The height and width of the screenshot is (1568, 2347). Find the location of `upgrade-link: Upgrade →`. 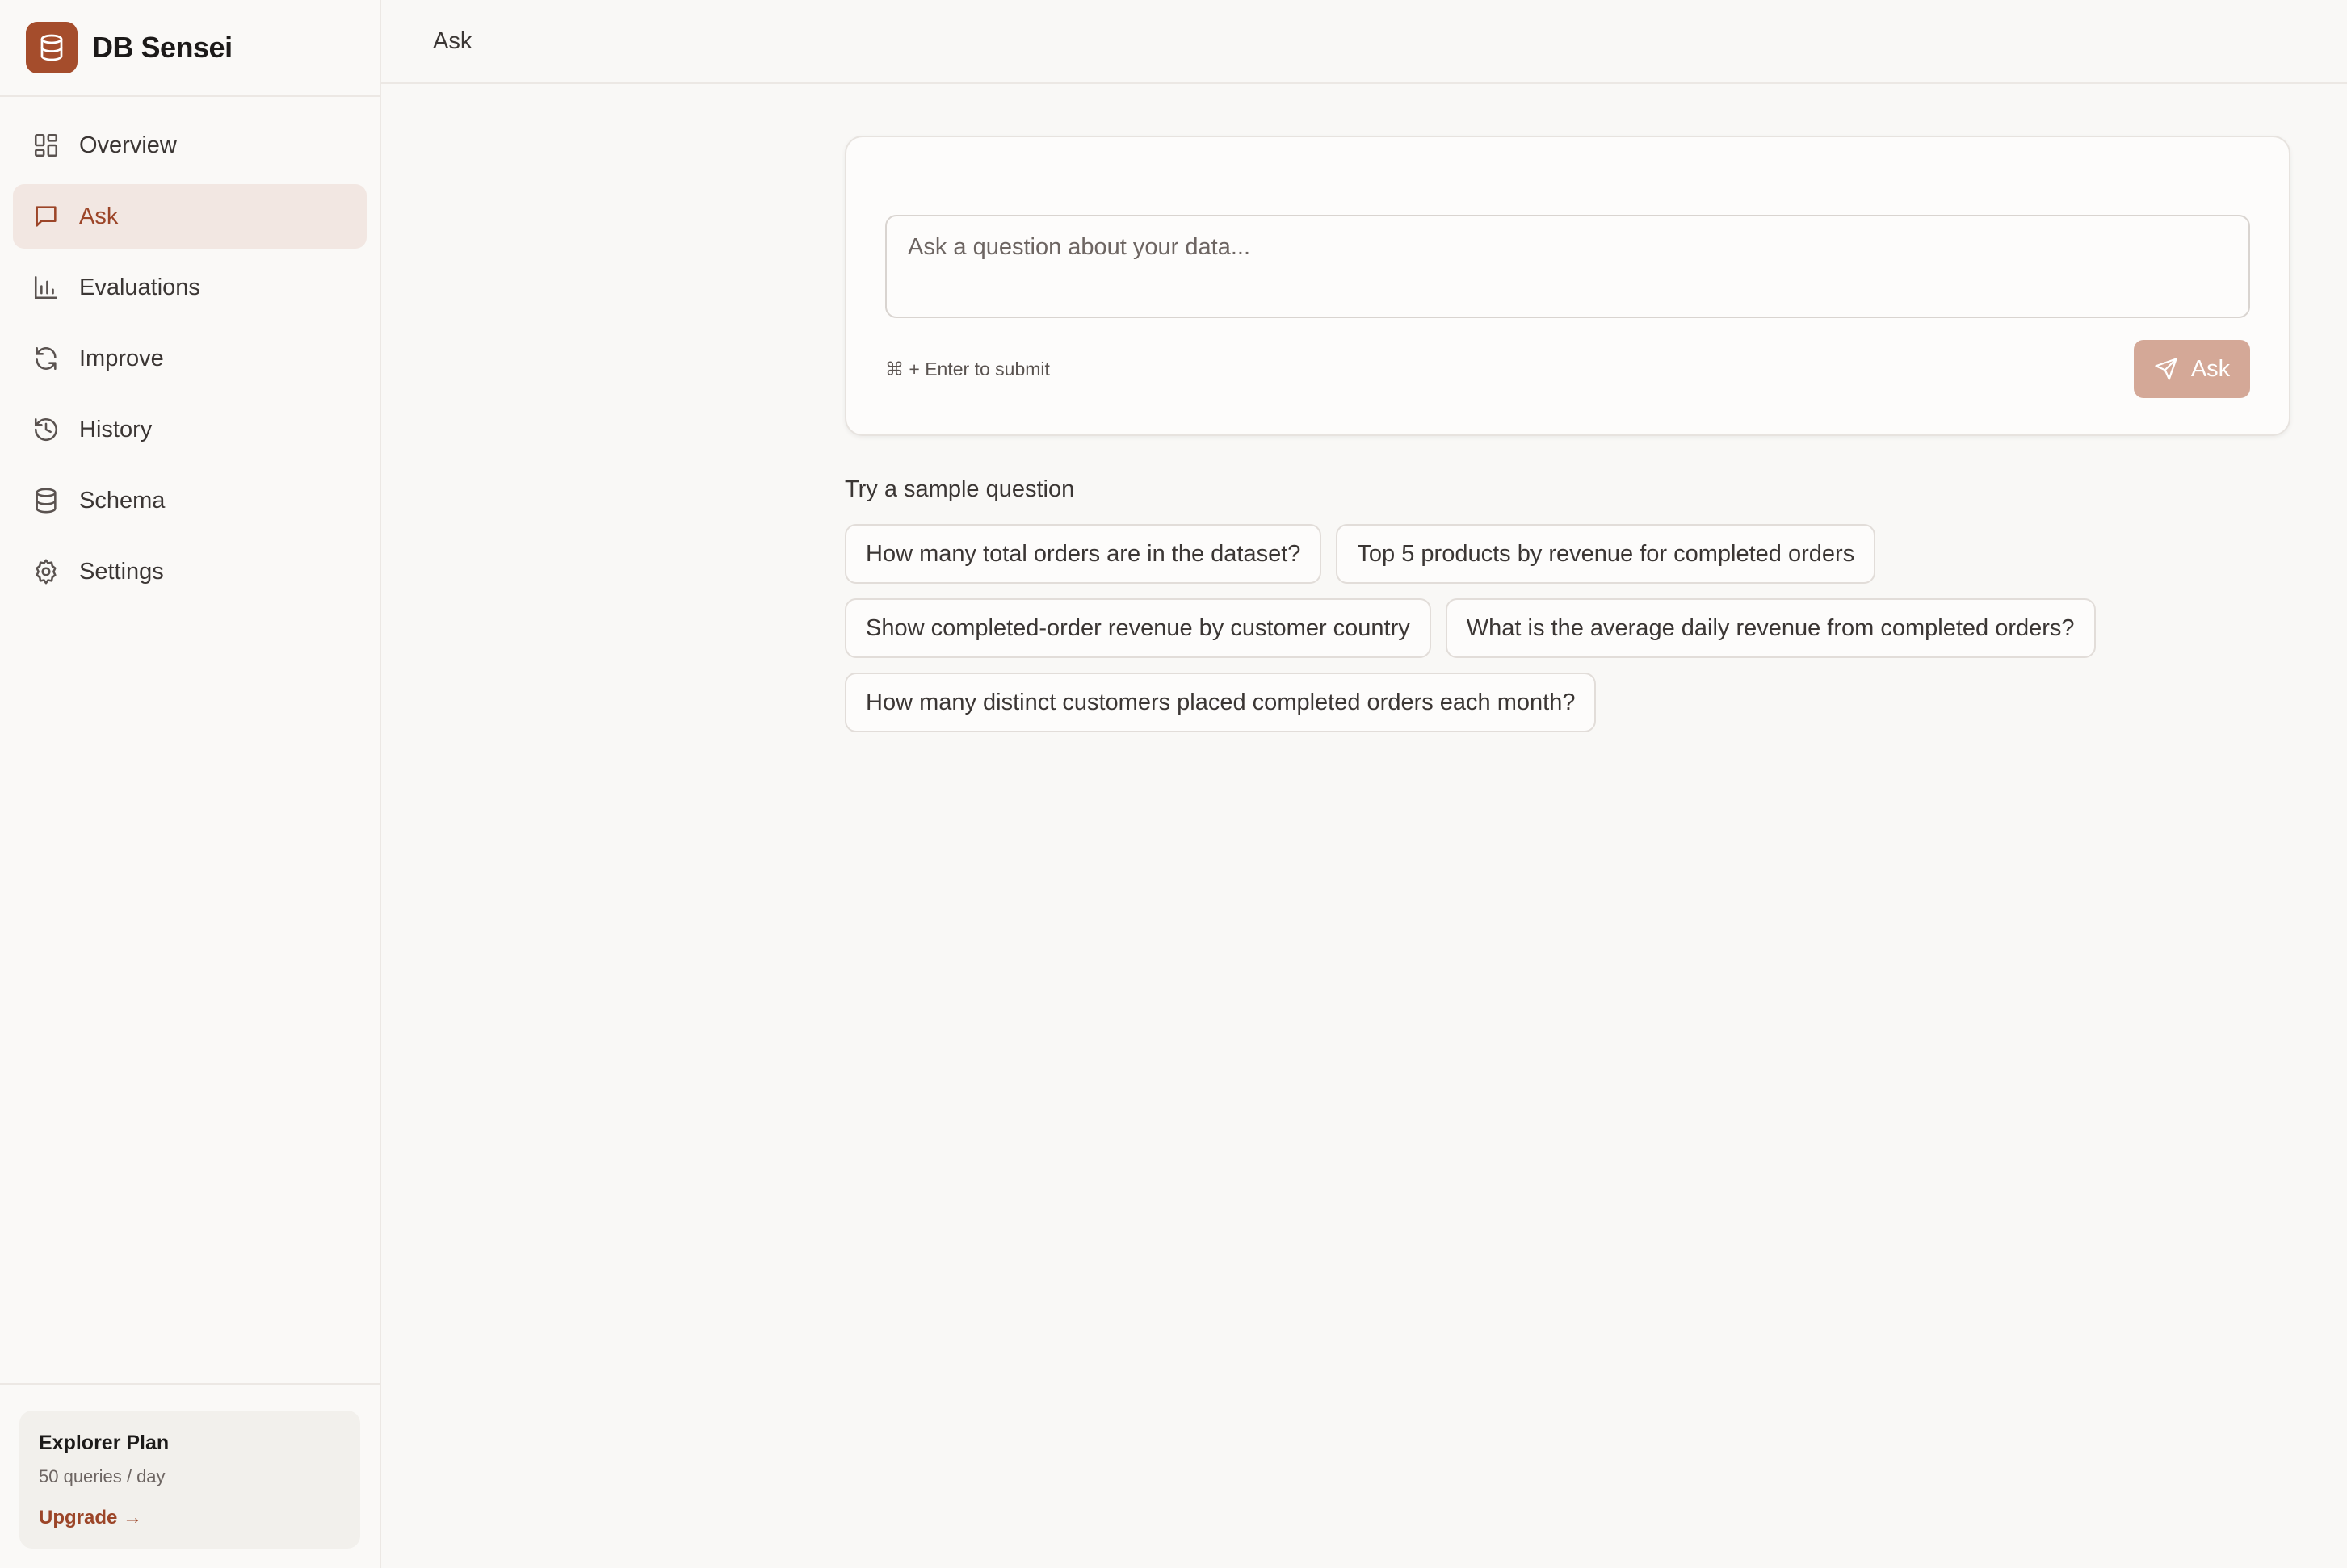

upgrade-link: Upgrade → is located at coordinates (91, 1518).